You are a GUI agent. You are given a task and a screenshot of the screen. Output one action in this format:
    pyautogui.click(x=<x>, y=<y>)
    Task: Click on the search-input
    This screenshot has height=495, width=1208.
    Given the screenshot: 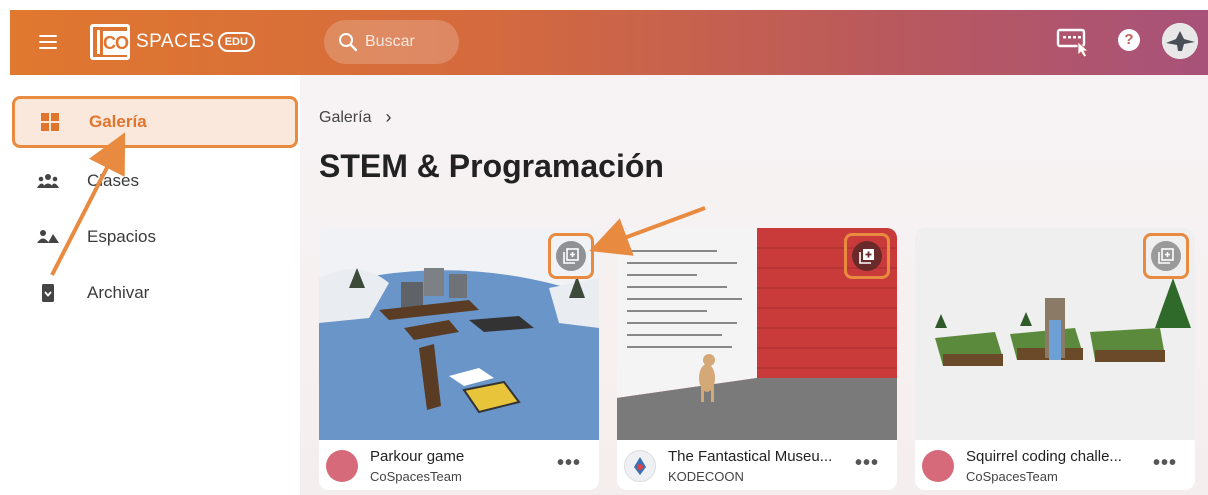 What is the action you would take?
    pyautogui.click(x=405, y=42)
    